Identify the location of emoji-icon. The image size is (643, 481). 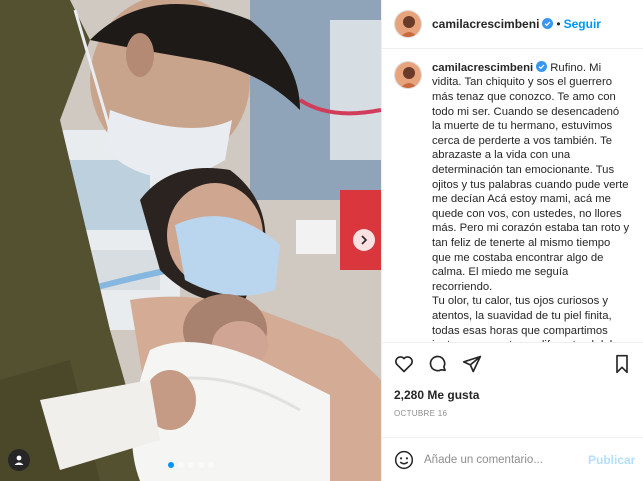
(404, 460).